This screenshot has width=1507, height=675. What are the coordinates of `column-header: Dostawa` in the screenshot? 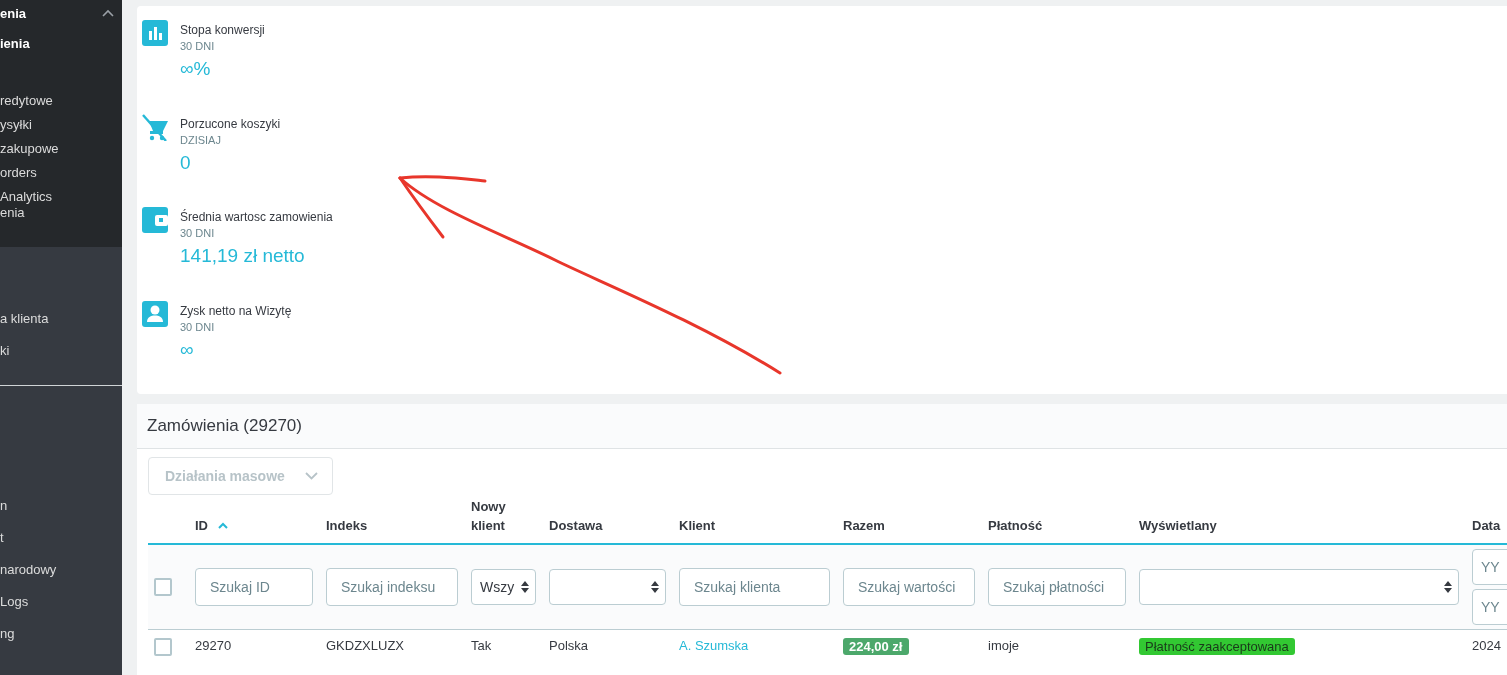 It's located at (576, 525).